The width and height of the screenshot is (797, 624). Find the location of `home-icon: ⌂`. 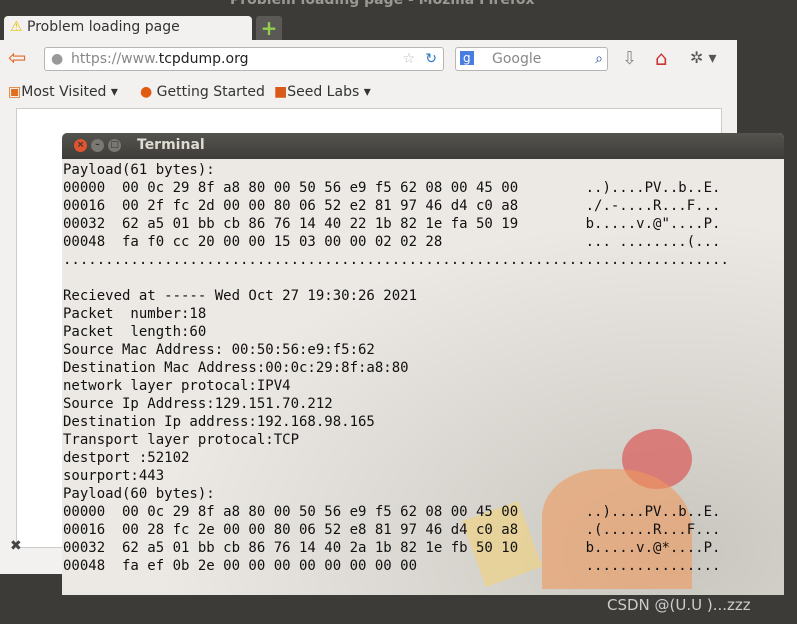

home-icon: ⌂ is located at coordinates (661, 58).